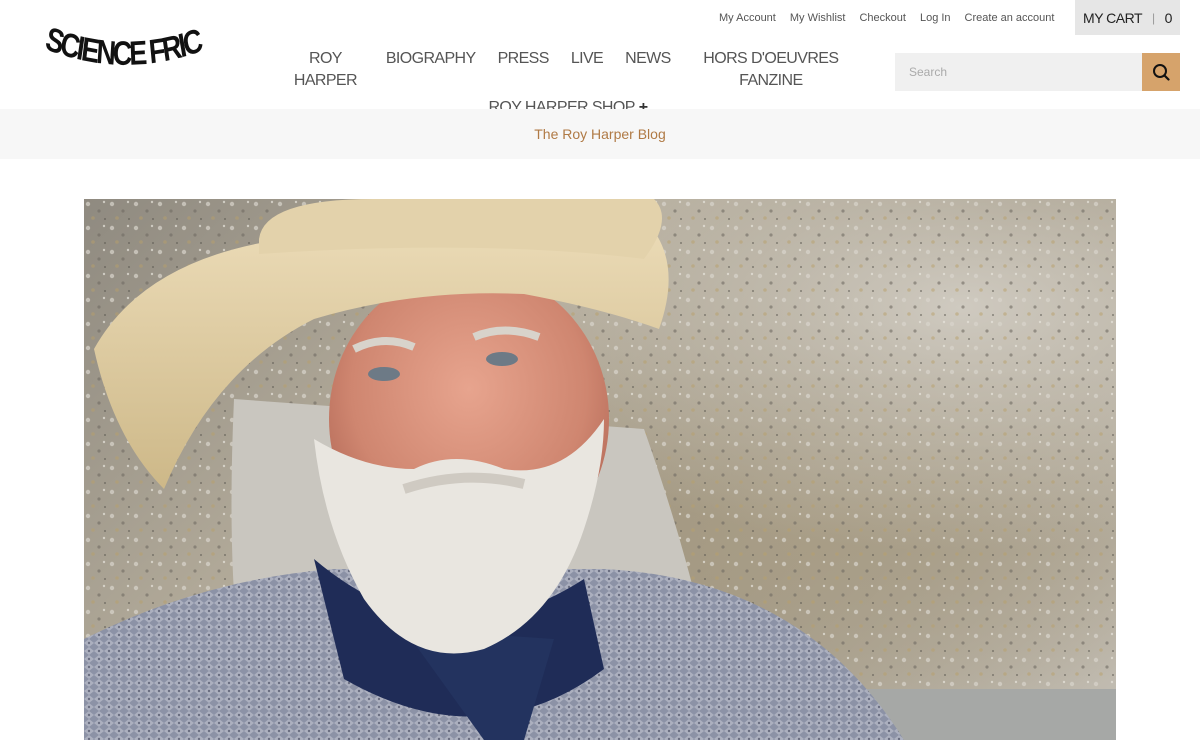 This screenshot has height=740, width=1200. What do you see at coordinates (747, 18) in the screenshot?
I see `my-account-link: My Account` at bounding box center [747, 18].